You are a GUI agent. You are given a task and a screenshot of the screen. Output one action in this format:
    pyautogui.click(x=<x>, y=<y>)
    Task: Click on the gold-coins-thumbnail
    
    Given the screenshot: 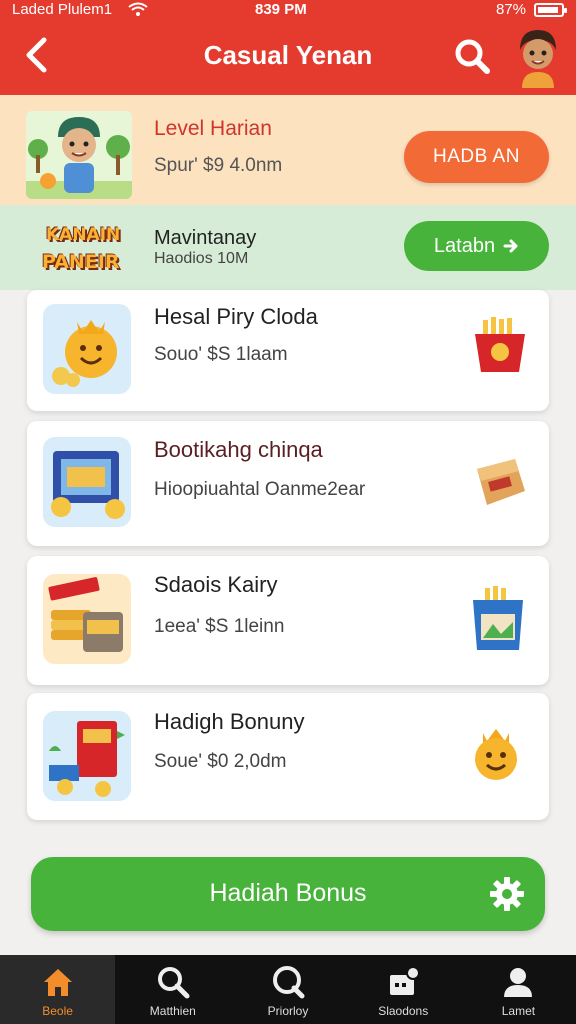 What is the action you would take?
    pyautogui.click(x=87, y=619)
    